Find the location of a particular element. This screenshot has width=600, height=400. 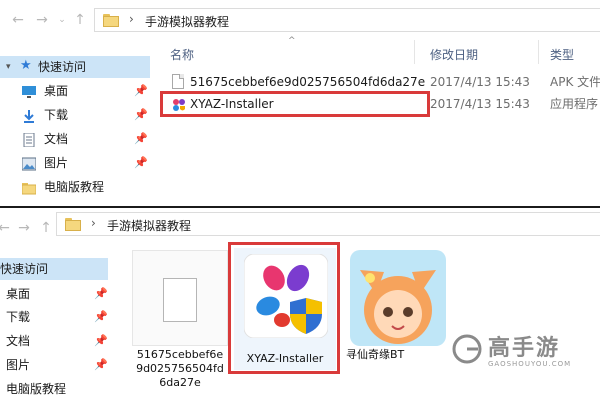

recent-dropdown-icon: ⌄ is located at coordinates (62, 20).